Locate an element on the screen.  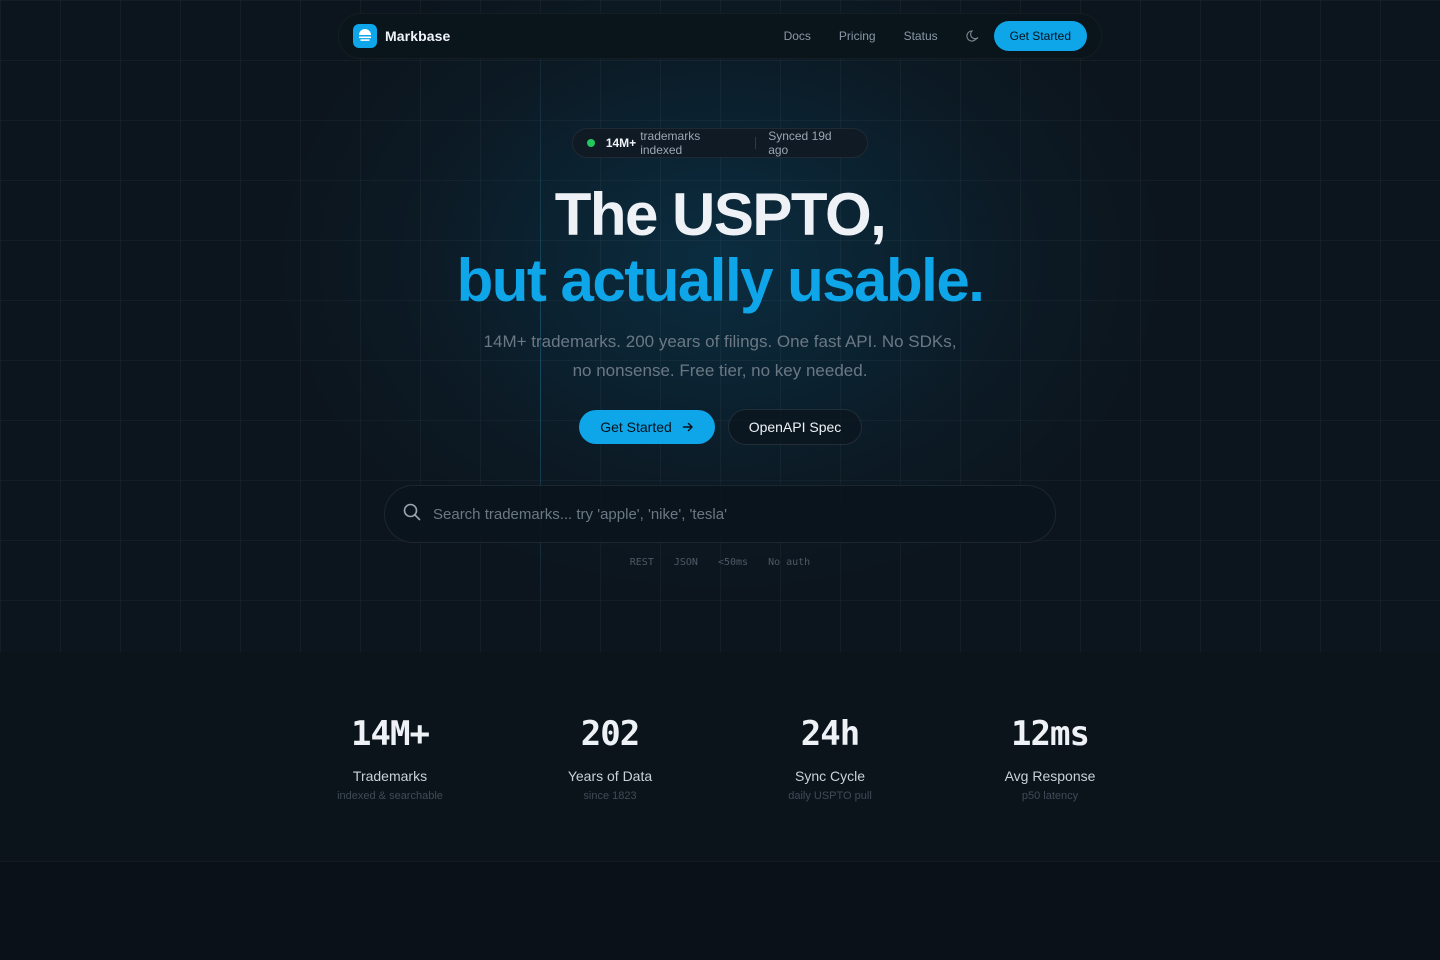
badge-count: 14M+ is located at coordinates (621, 143).